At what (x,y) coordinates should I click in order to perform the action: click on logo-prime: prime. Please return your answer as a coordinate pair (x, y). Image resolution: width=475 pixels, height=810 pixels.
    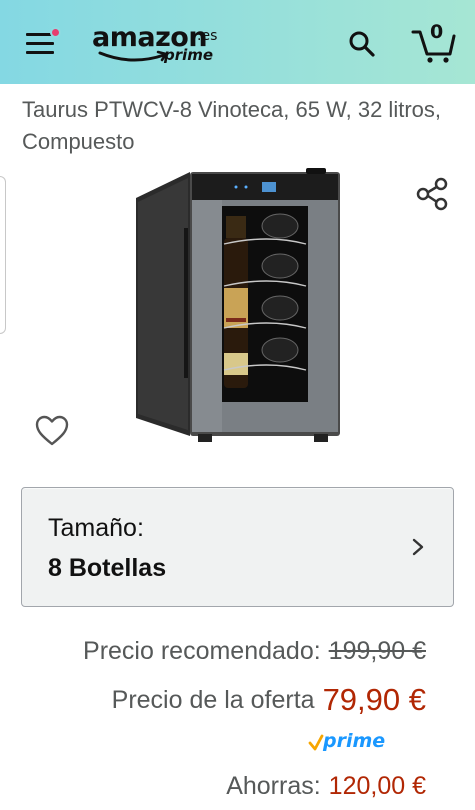
    Looking at the image, I should click on (189, 55).